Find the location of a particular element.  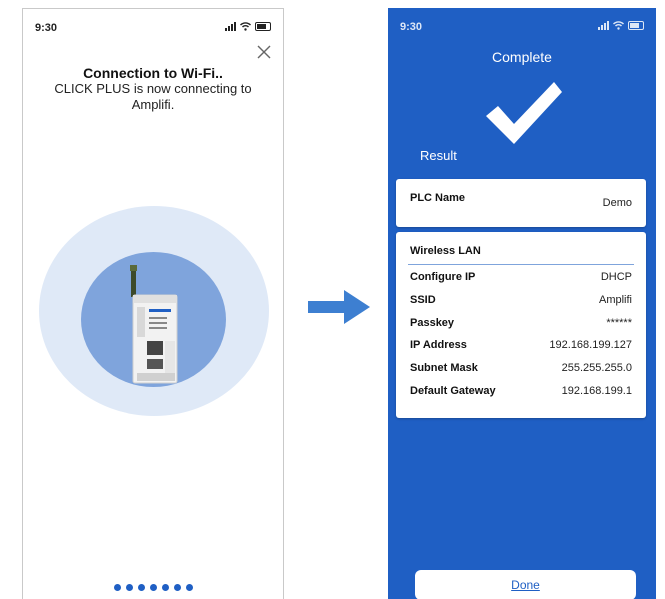

passkey-row: Passkey ****** is located at coordinates (521, 328).